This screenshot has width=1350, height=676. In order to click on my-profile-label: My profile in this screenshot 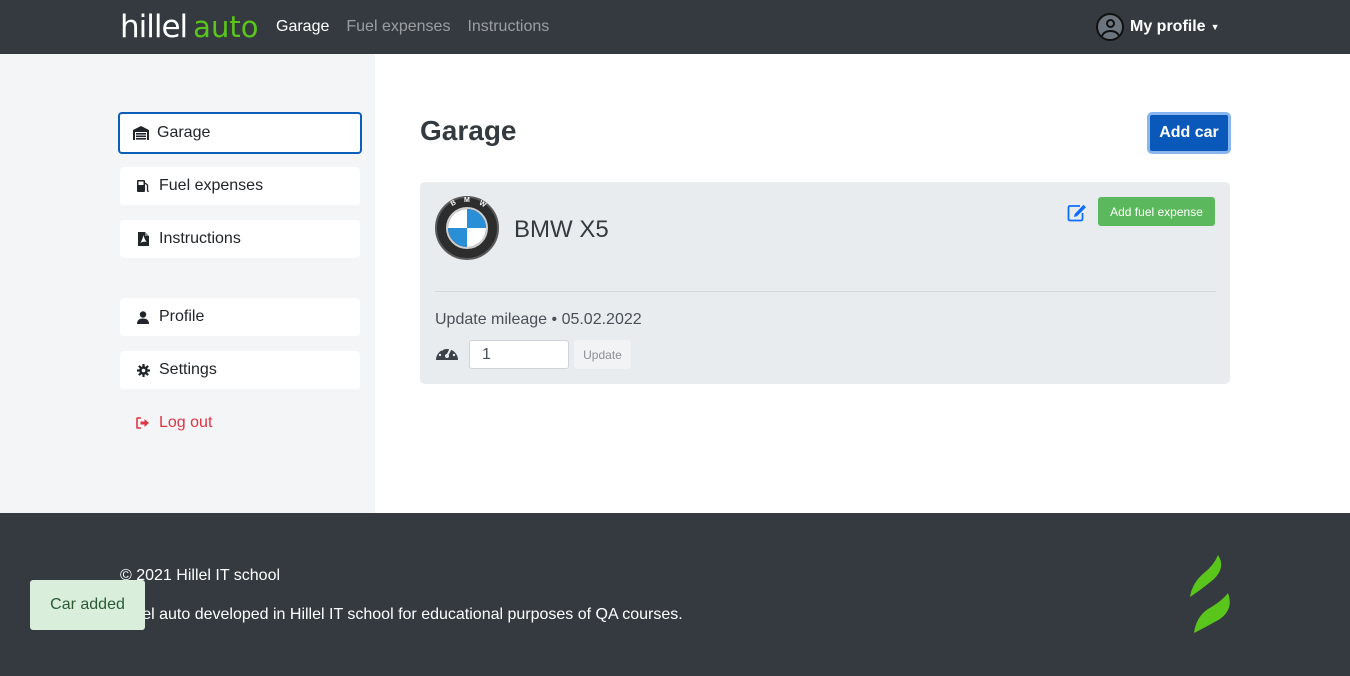, I will do `click(1168, 26)`.